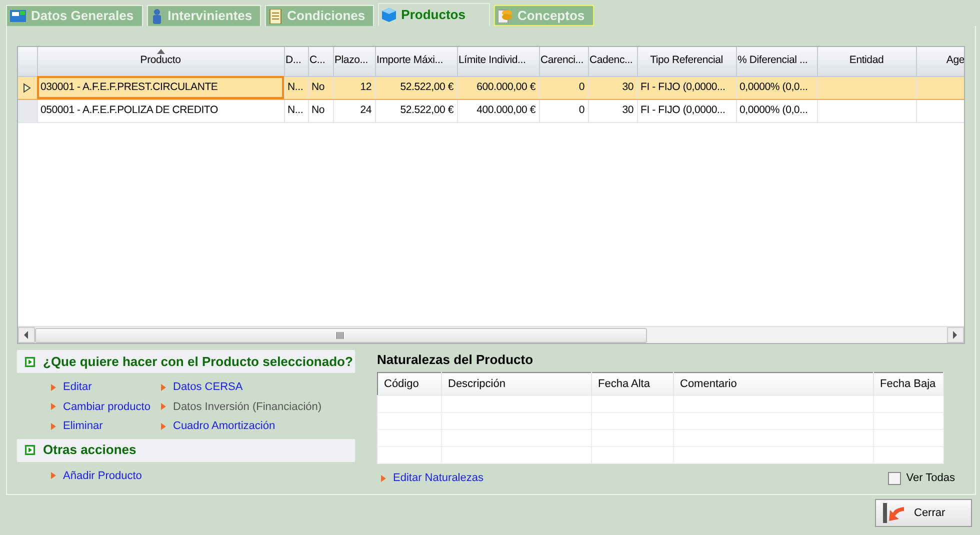 Image resolution: width=980 pixels, height=535 pixels. What do you see at coordinates (866, 61) in the screenshot?
I see `column-header: Entidad` at bounding box center [866, 61].